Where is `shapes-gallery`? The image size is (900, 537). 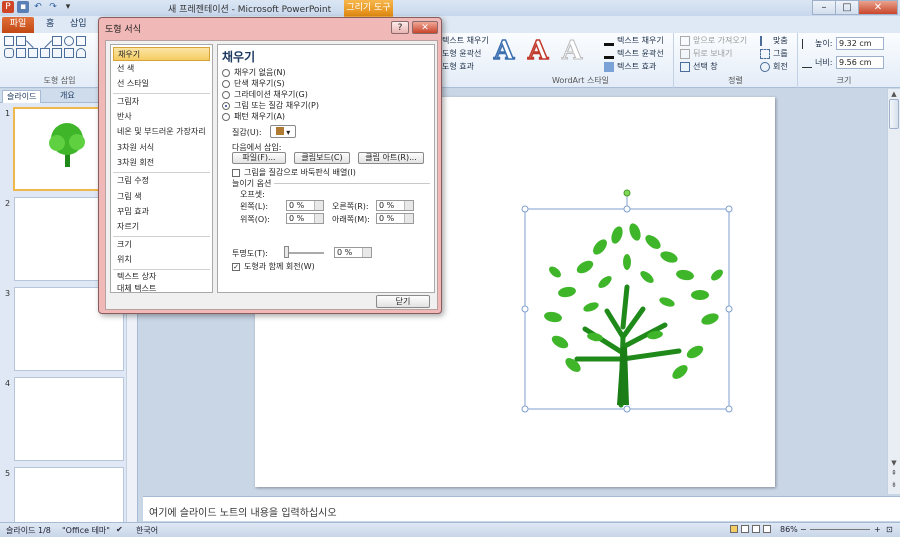 shapes-gallery is located at coordinates (45, 45).